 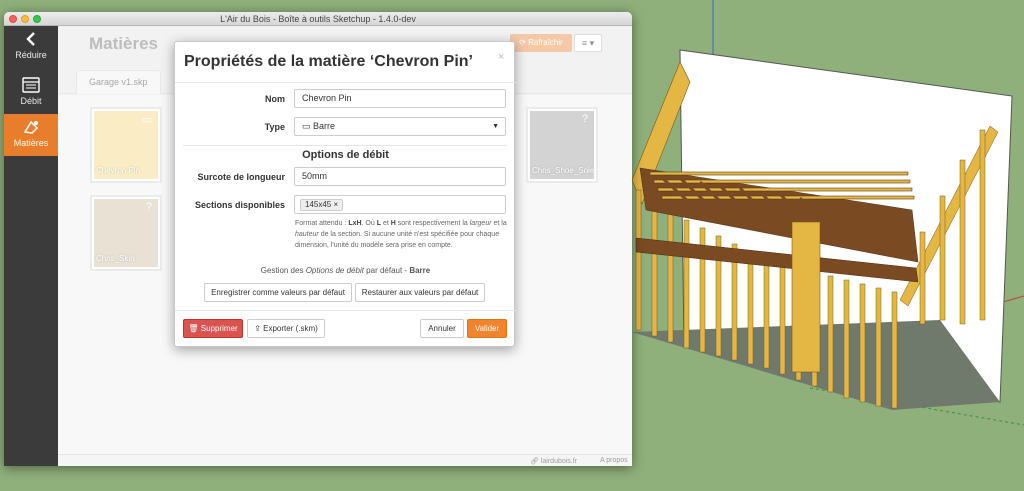 What do you see at coordinates (400, 176) in the screenshot?
I see `length-field: 50mm` at bounding box center [400, 176].